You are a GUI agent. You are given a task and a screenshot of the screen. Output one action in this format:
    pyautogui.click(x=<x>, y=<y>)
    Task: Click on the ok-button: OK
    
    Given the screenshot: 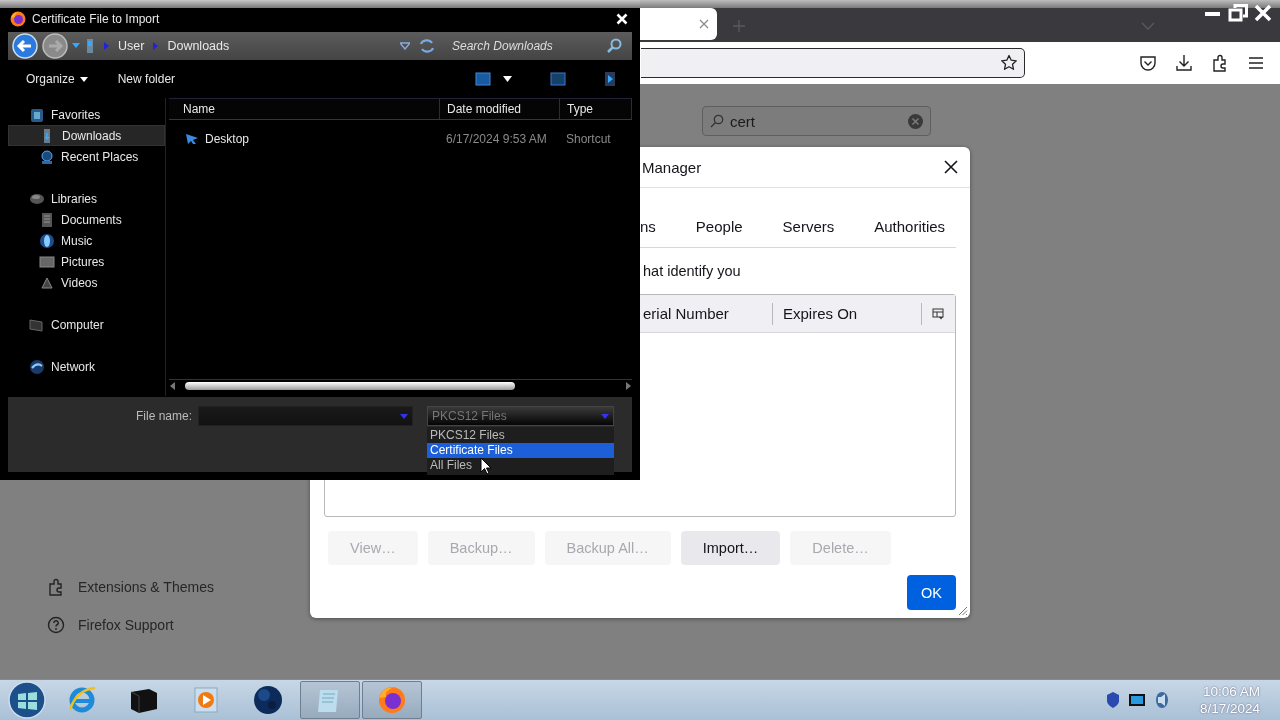 What is the action you would take?
    pyautogui.click(x=931, y=592)
    